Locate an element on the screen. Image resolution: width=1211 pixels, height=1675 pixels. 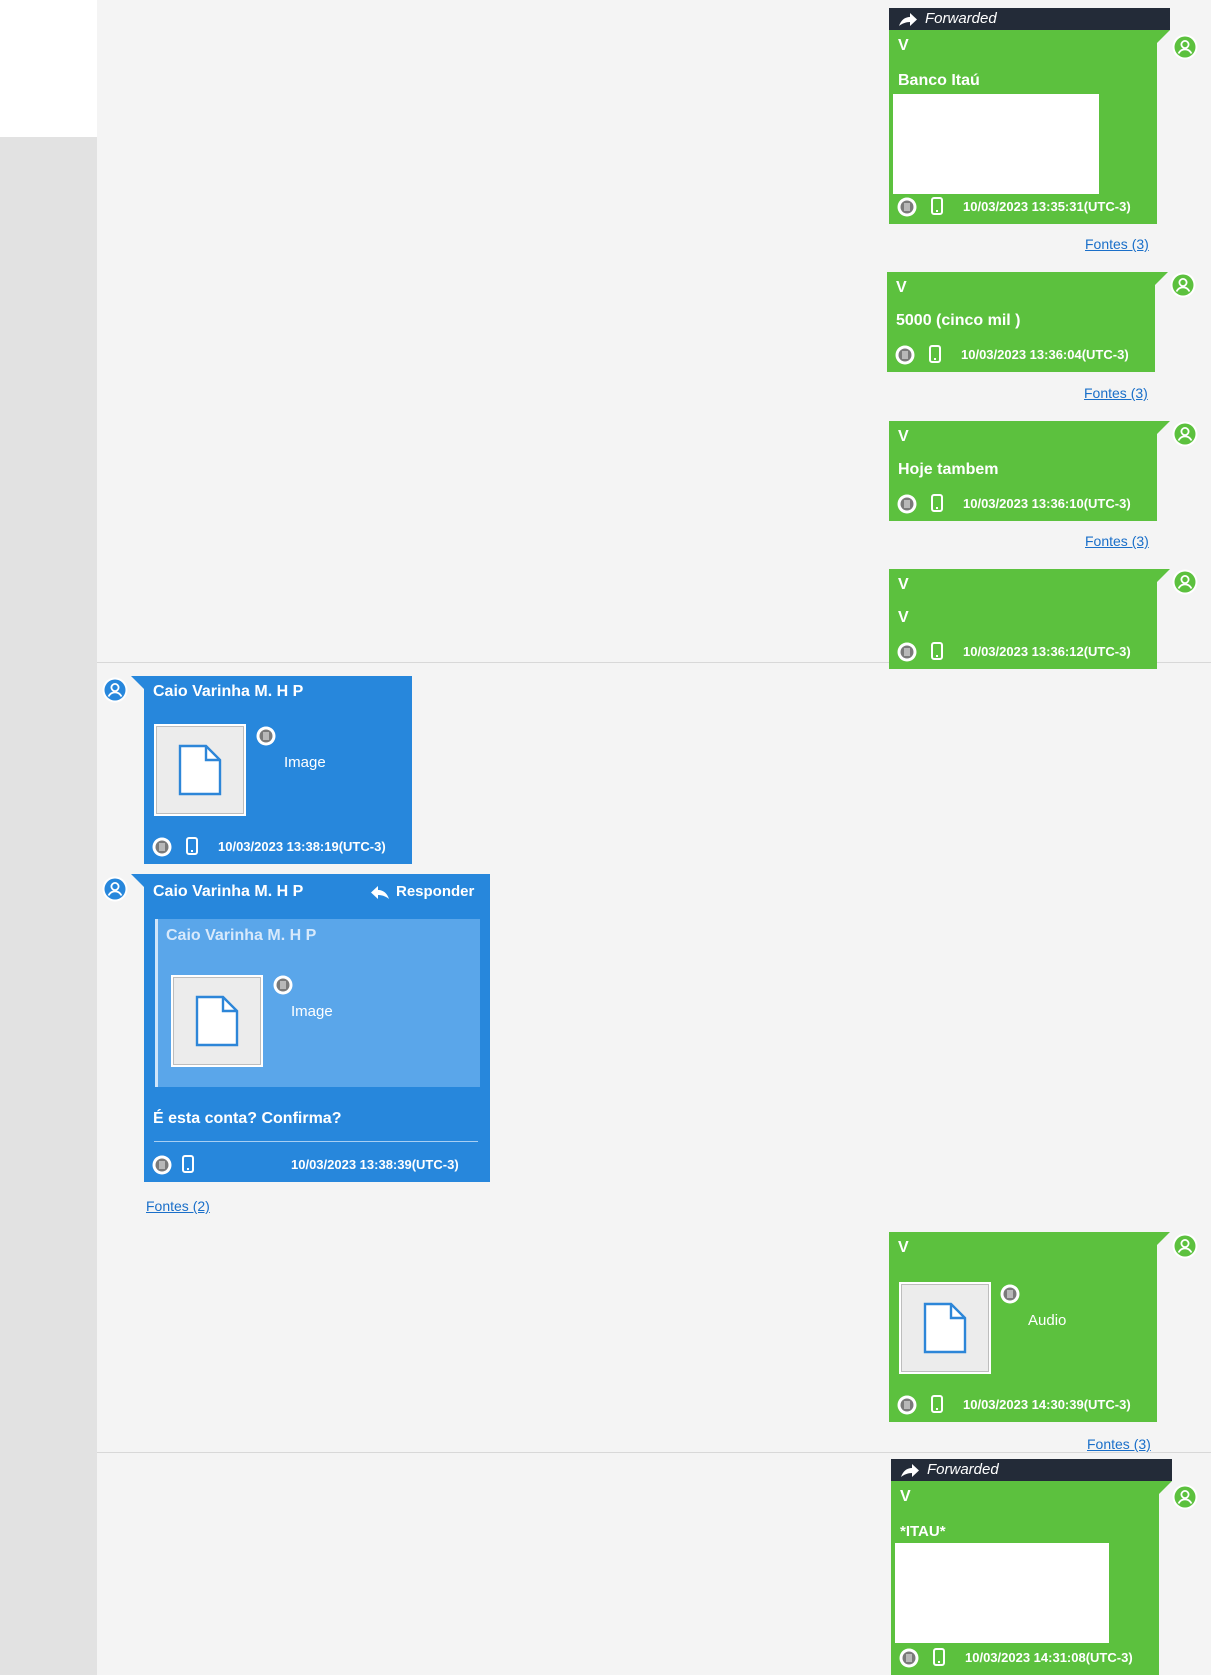
timestamp: 10/03/2023 13:36:10(UTC-3) is located at coordinates (1047, 503).